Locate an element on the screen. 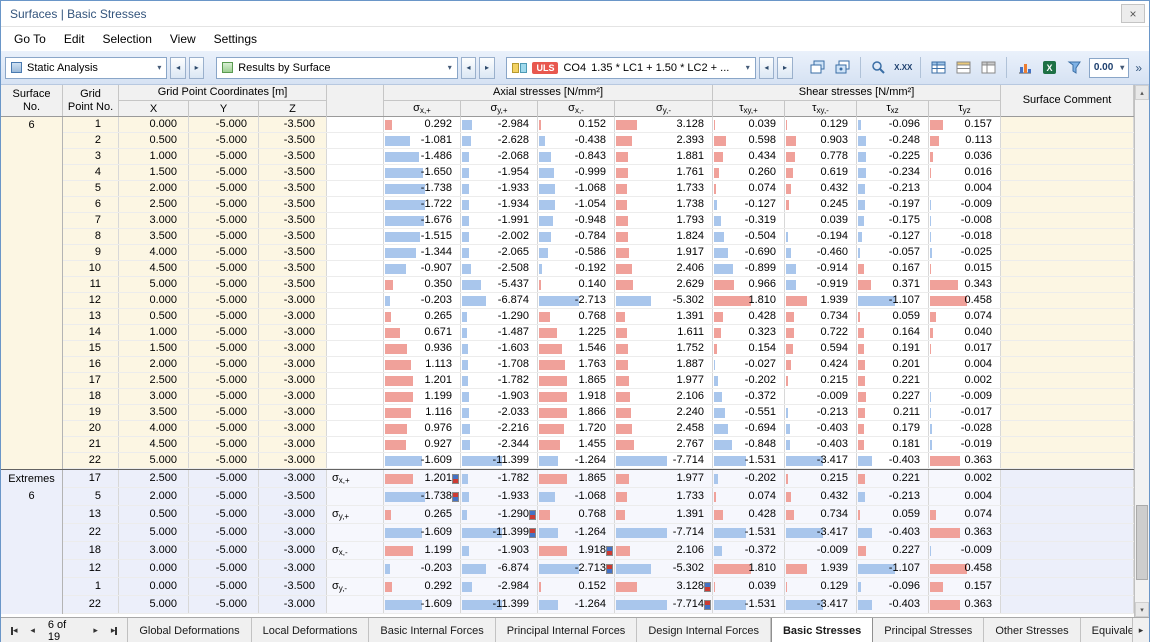  grid-point-no-cell: 10 is located at coordinates (91, 268).